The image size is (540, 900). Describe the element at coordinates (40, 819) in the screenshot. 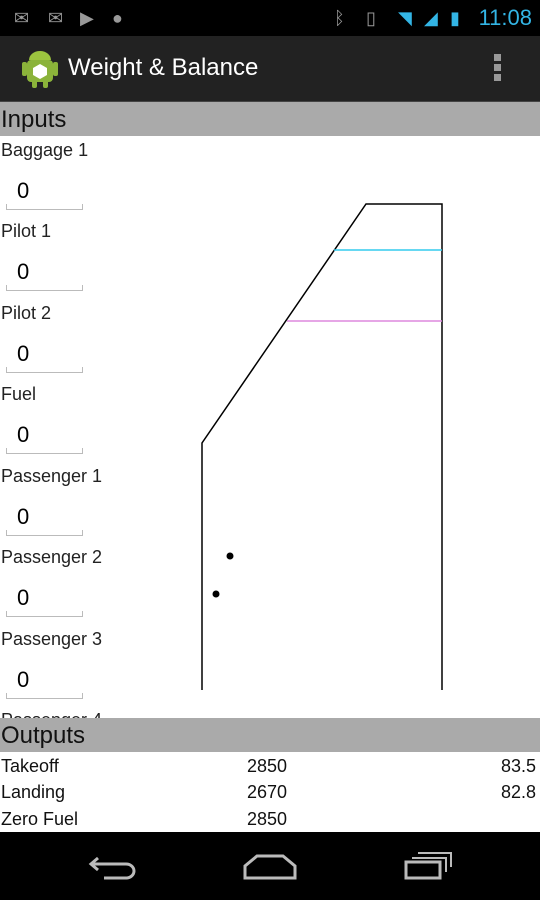

I see `row-label: Zero Fuel` at that location.